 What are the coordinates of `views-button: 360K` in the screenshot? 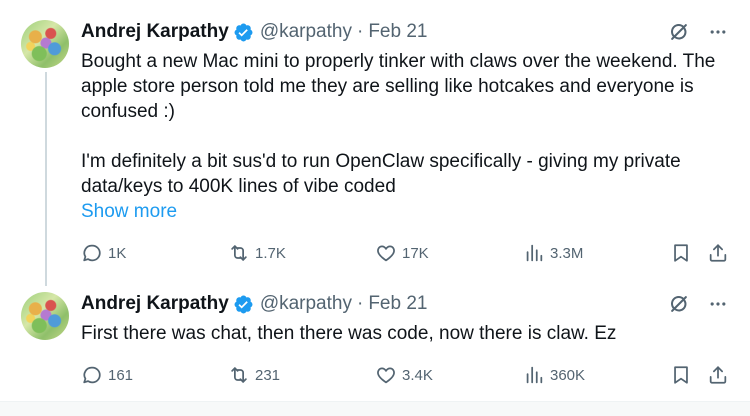 It's located at (554, 375).